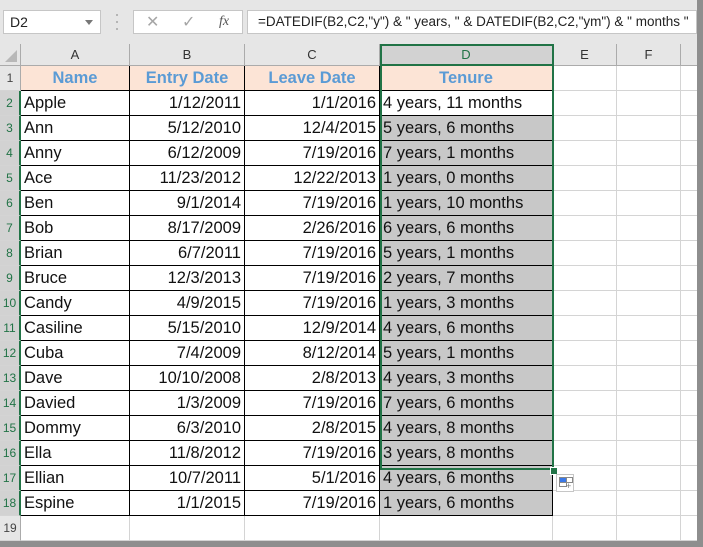 The image size is (703, 547). I want to click on name-cell: Bruce, so click(75, 278).